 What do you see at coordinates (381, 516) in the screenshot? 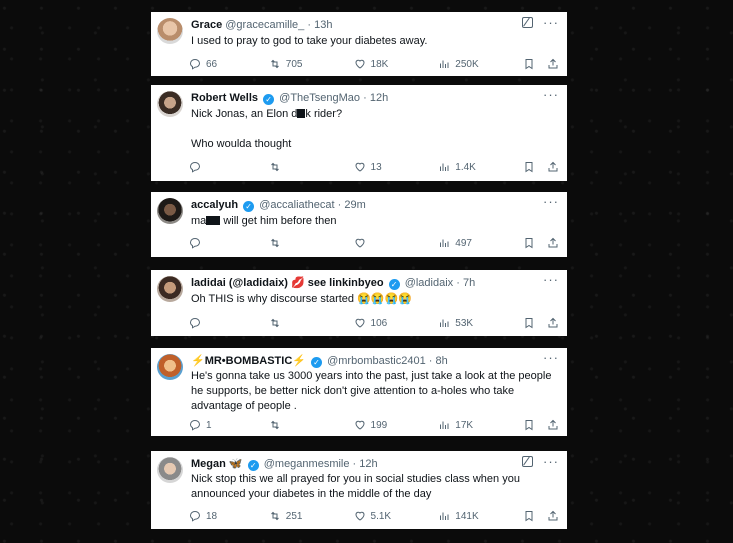
I see `like-count: 5.1K` at bounding box center [381, 516].